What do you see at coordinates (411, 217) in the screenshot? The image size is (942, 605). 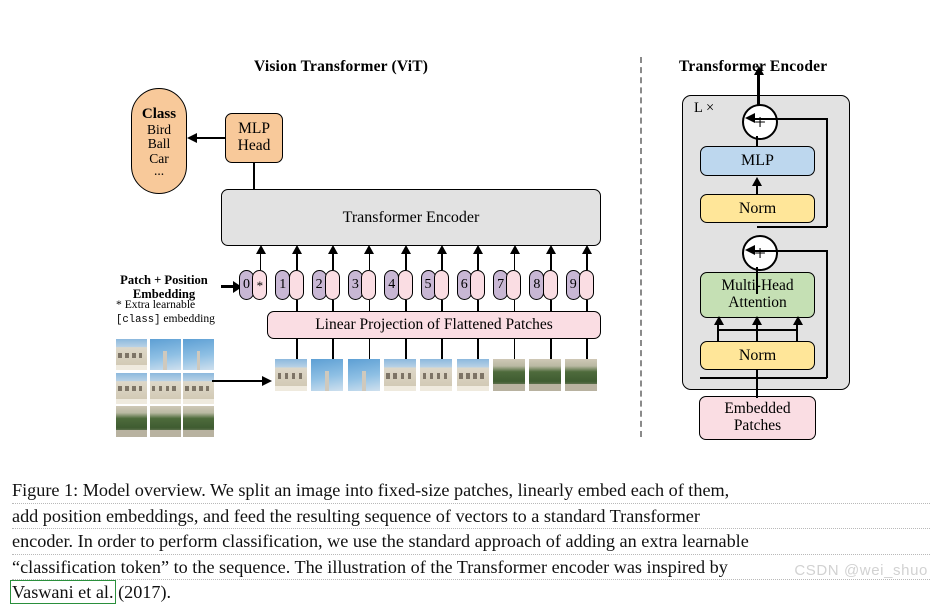 I see `transformer-encoder-label: Transformer Encoder` at bounding box center [411, 217].